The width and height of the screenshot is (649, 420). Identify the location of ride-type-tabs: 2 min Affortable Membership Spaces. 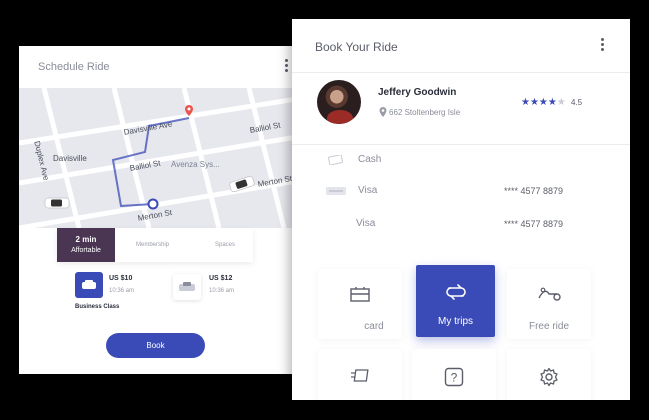
(155, 245).